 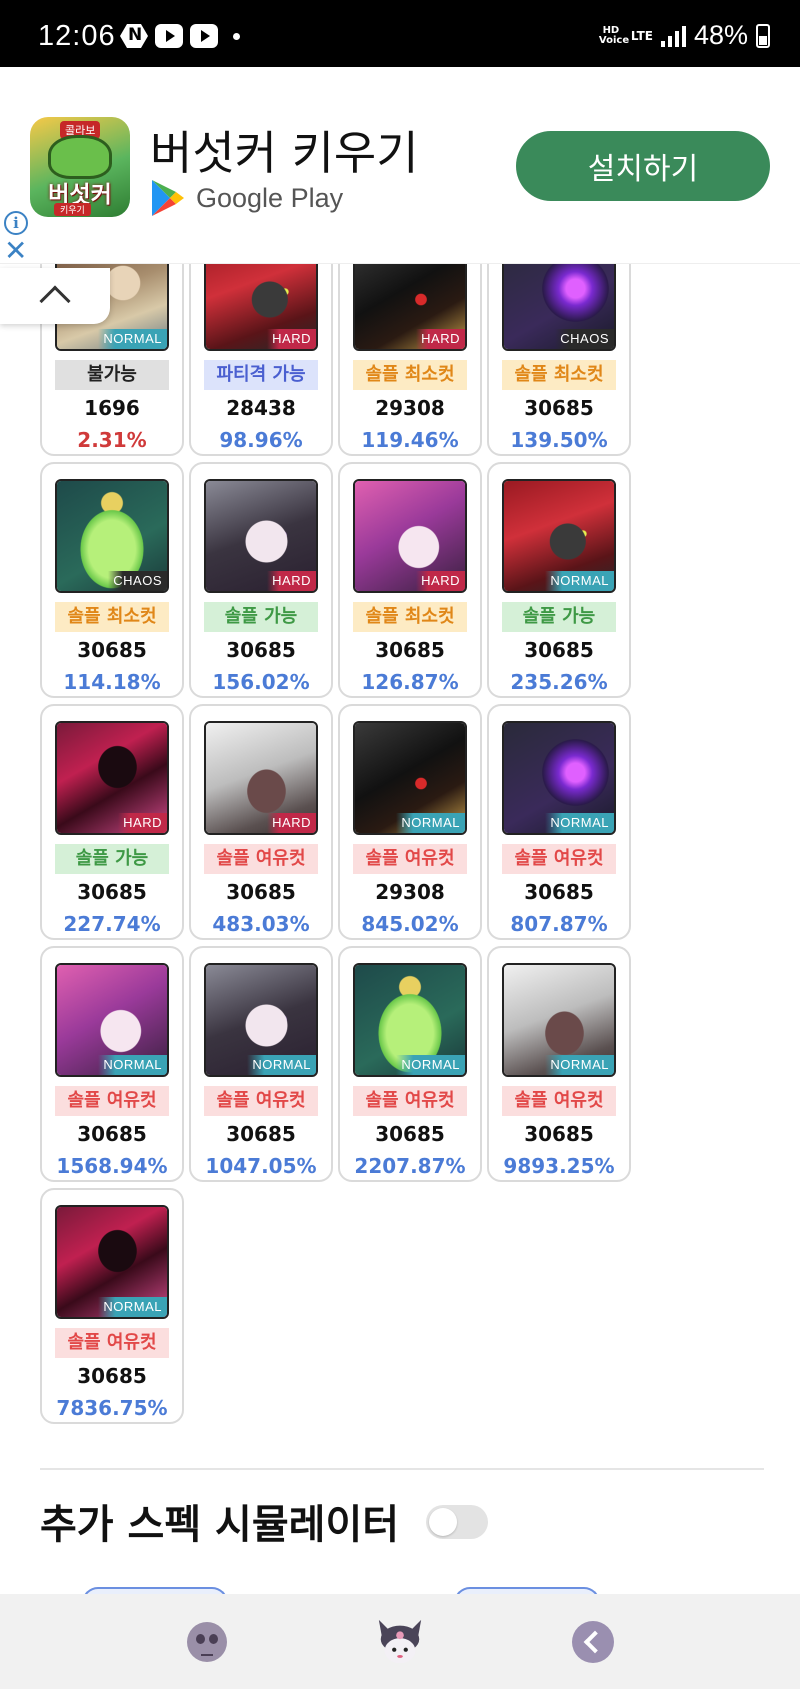 I want to click on damage-percent-value: 114.18%, so click(x=112, y=682).